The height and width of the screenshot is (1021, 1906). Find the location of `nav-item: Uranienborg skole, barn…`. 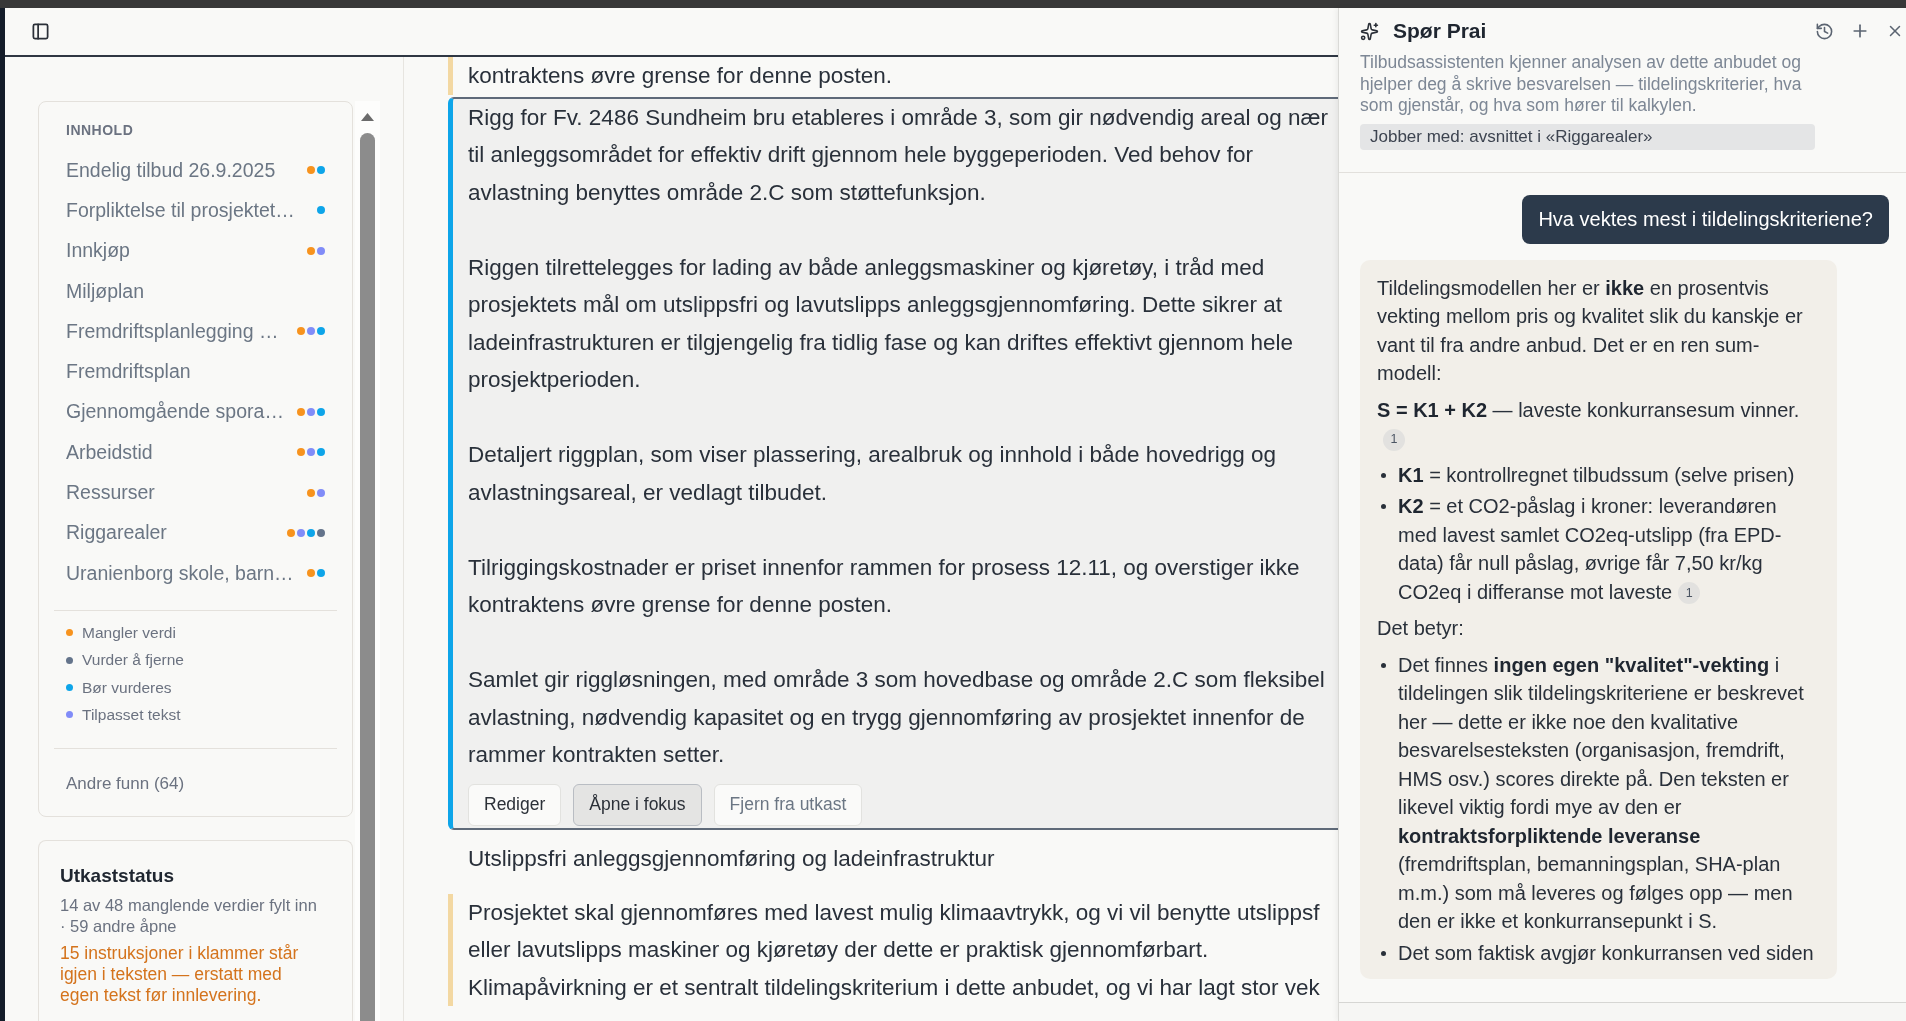

nav-item: Uranienborg skole, barn… is located at coordinates (195, 573).